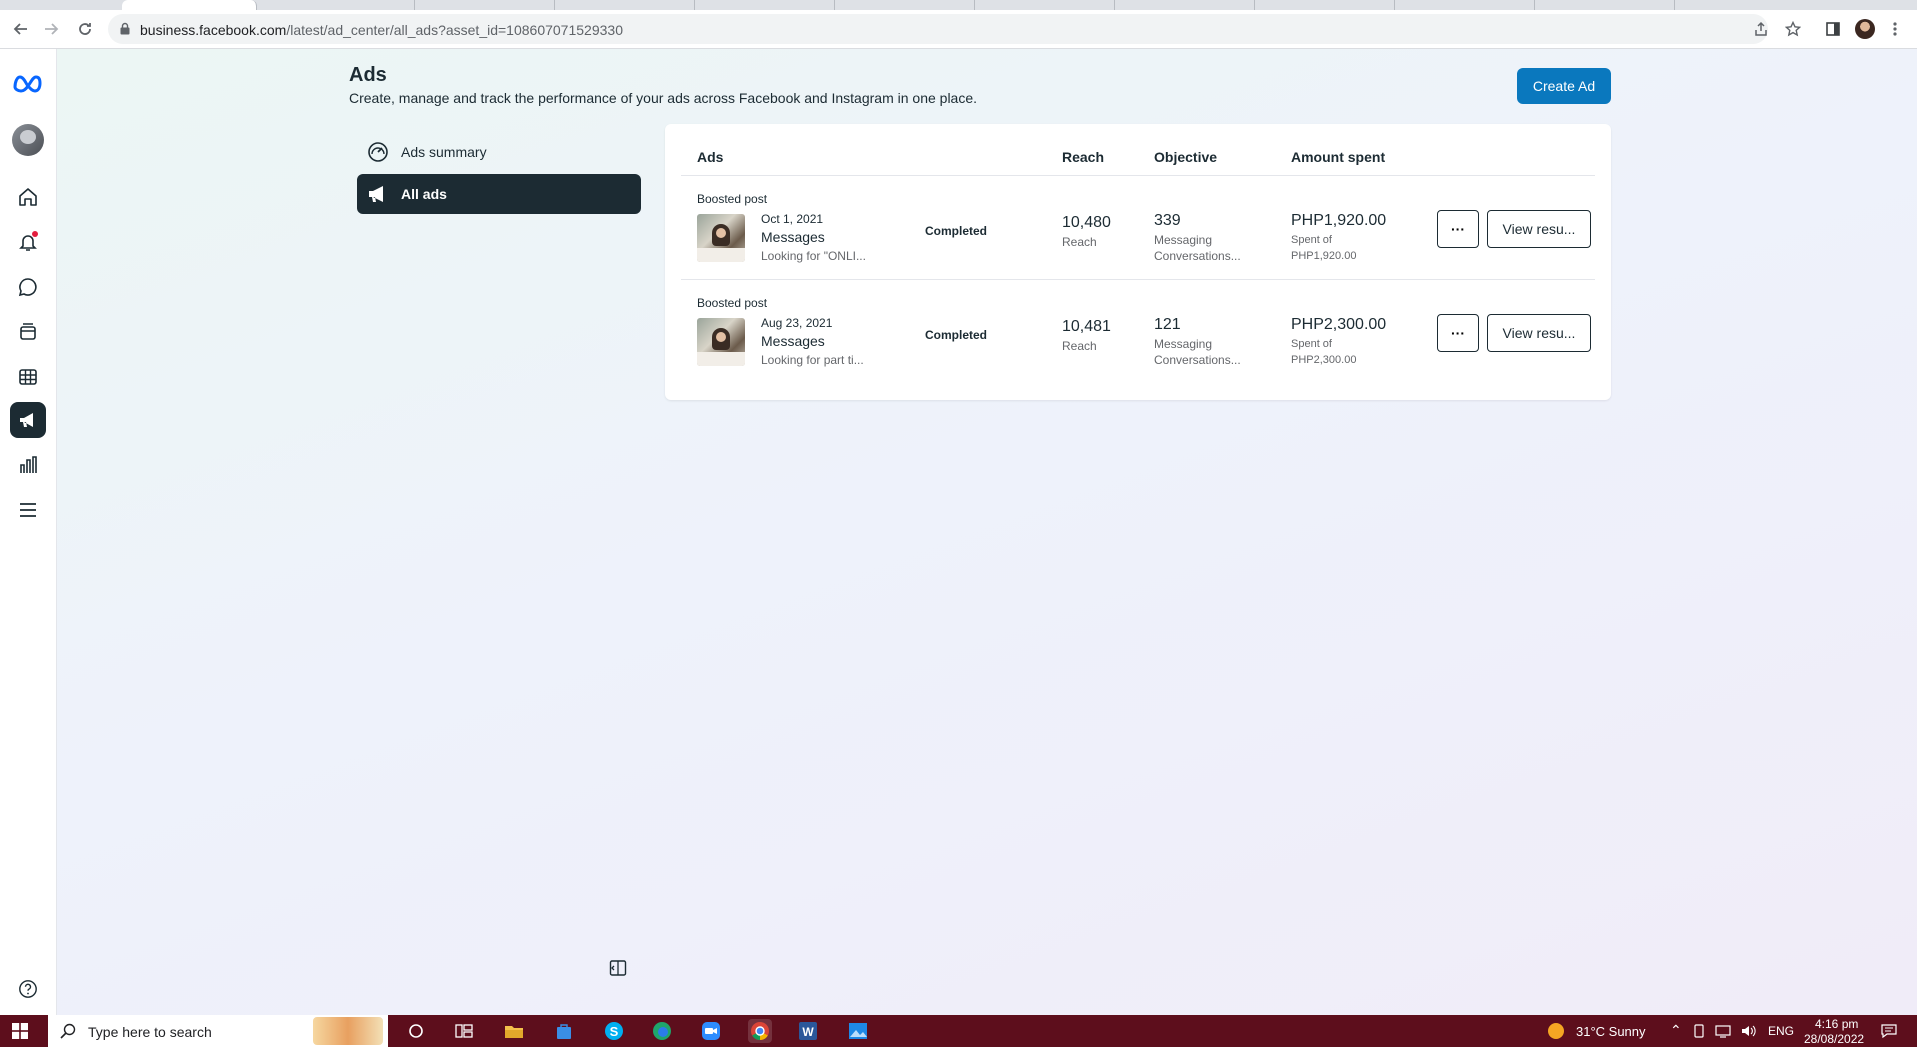 This screenshot has height=1047, width=1917. Describe the element at coordinates (368, 75) in the screenshot. I see `page-title: Ads` at that location.